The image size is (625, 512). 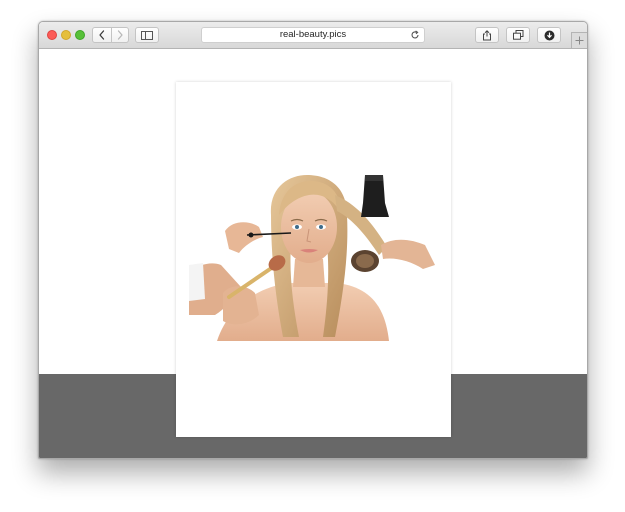 I want to click on new-tab-button, so click(x=579, y=40).